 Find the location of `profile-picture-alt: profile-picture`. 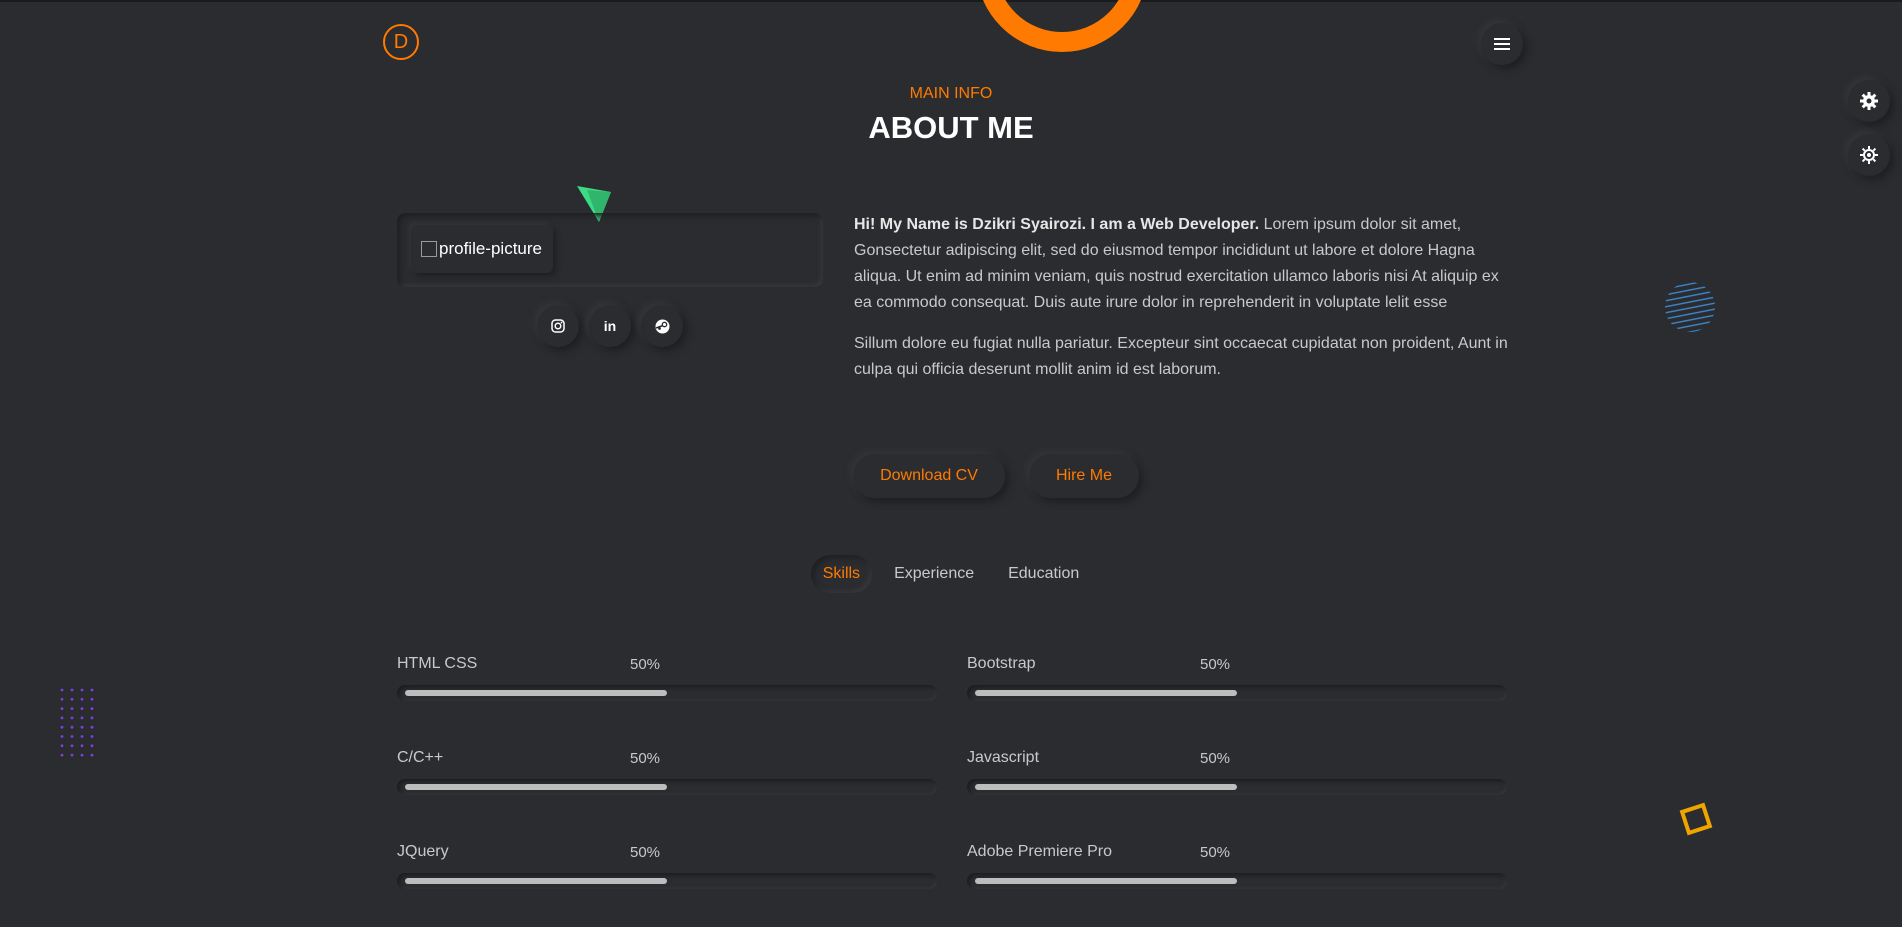

profile-picture-alt: profile-picture is located at coordinates (490, 248).